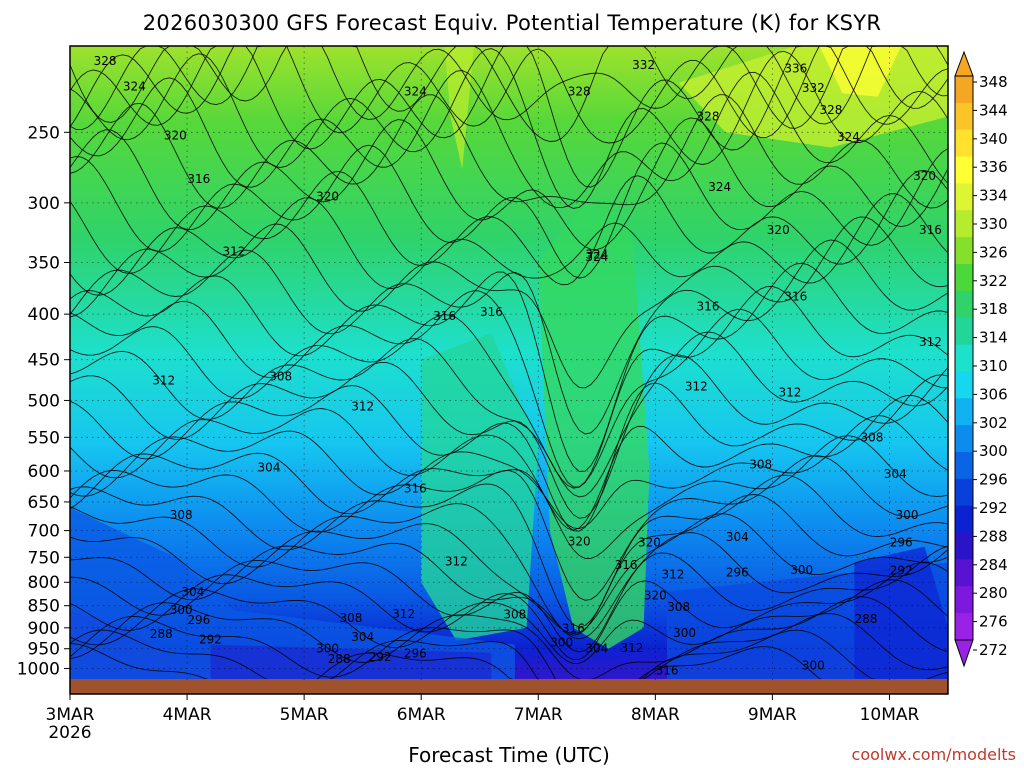 This screenshot has height=768, width=1024. Describe the element at coordinates (993, 480) in the screenshot. I see `colorbar-tick-label: 296` at that location.